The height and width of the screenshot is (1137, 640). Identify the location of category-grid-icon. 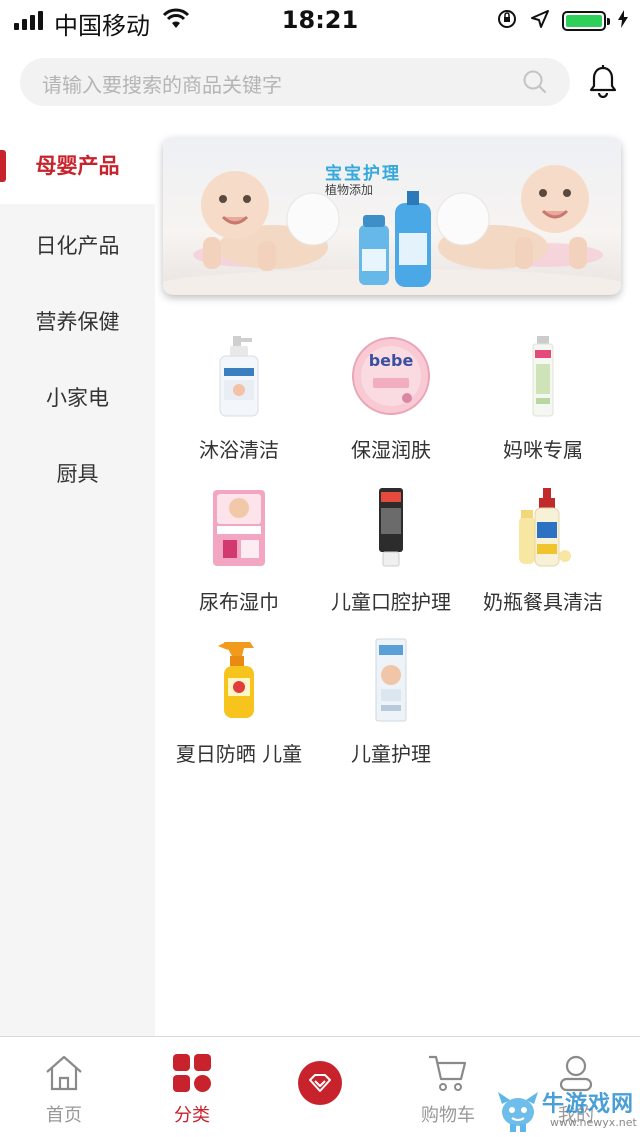
(192, 1073).